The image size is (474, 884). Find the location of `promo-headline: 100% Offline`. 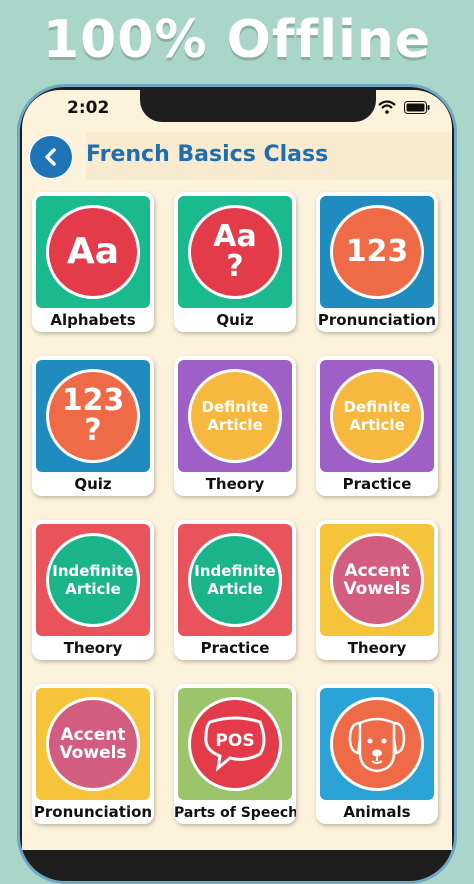

promo-headline: 100% Offline is located at coordinates (237, 40).